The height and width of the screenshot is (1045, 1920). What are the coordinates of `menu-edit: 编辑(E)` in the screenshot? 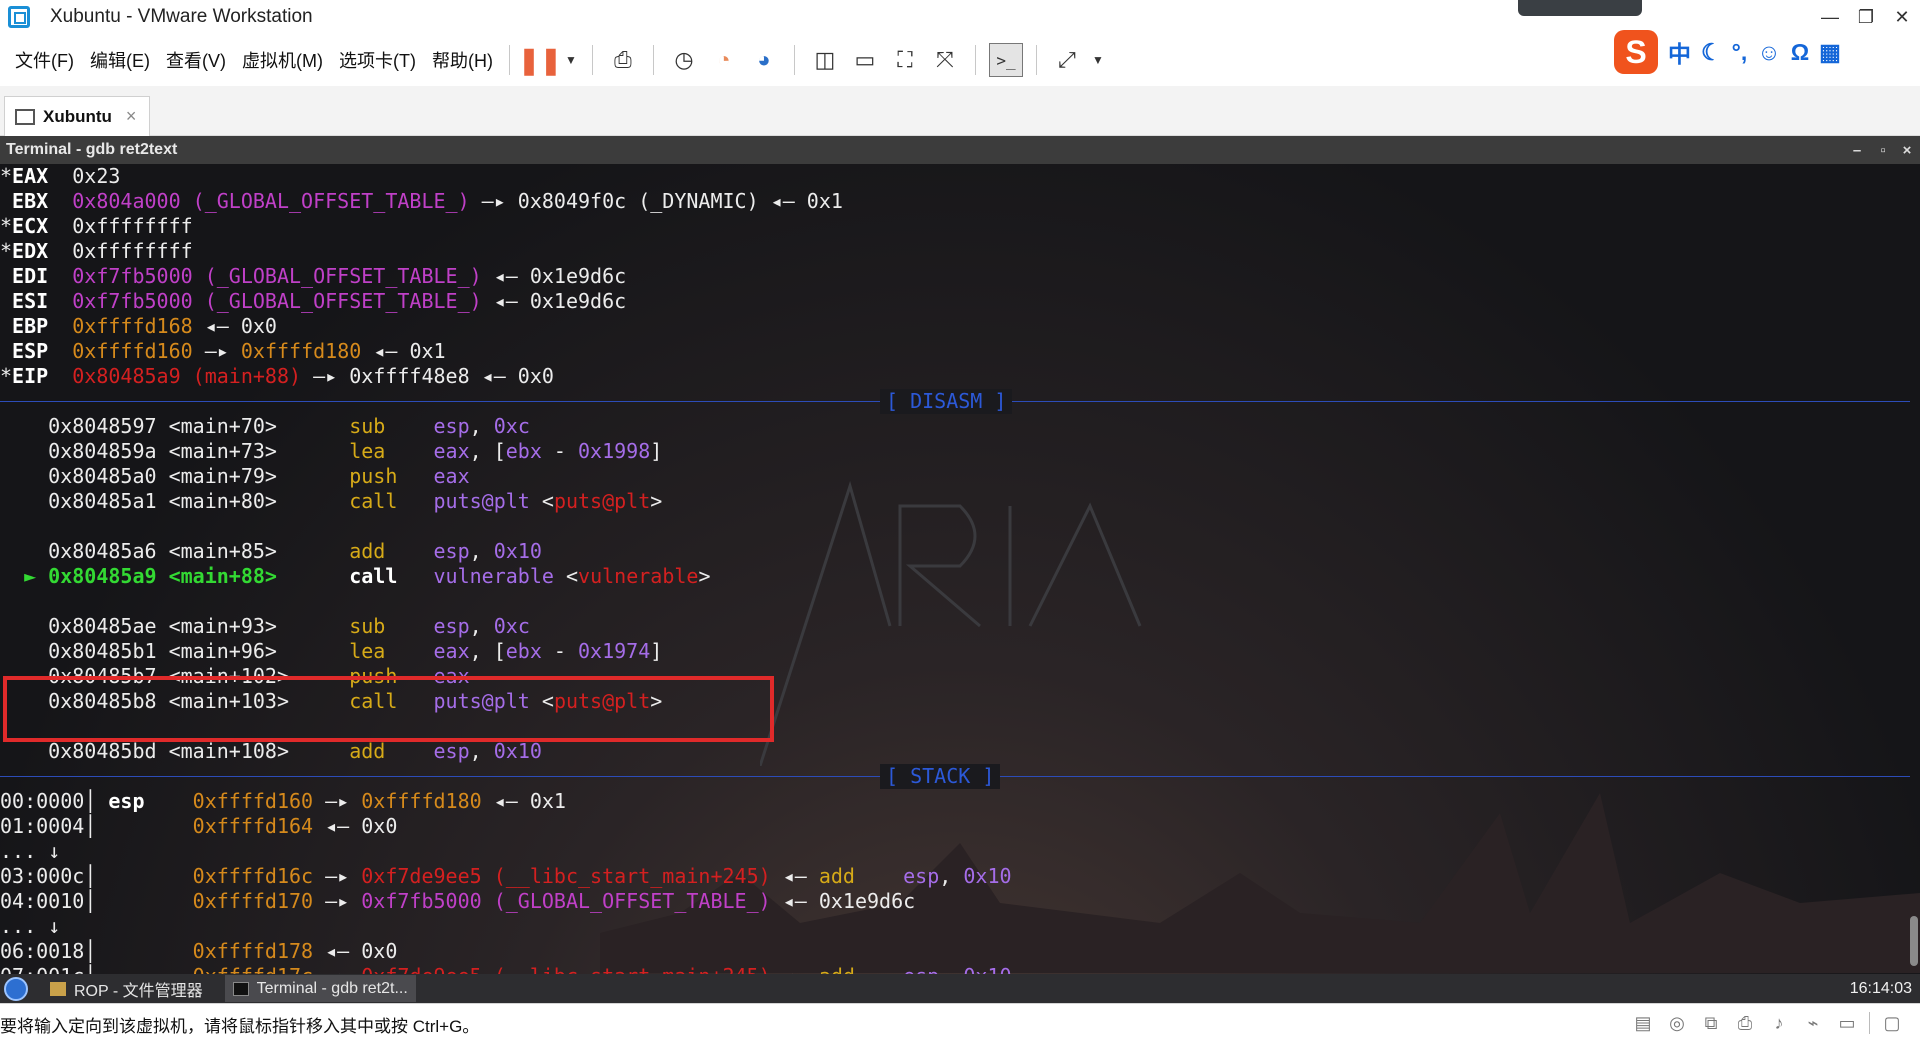 It's located at (120, 60).